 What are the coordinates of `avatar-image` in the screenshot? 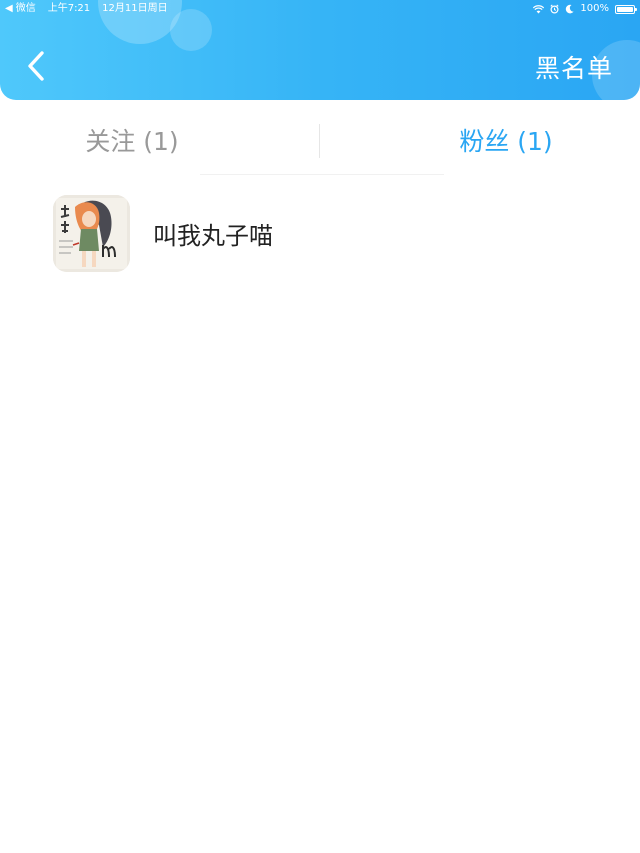 It's located at (91, 233).